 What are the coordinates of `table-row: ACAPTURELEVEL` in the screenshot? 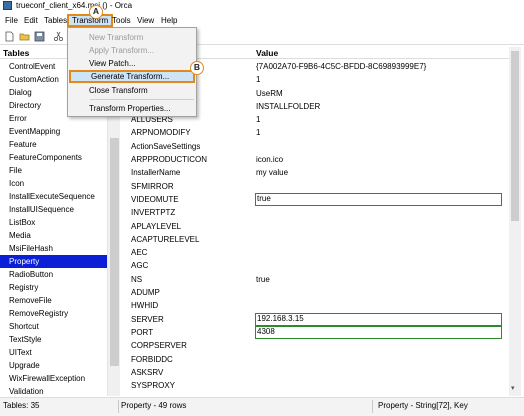 It's located at (316, 239).